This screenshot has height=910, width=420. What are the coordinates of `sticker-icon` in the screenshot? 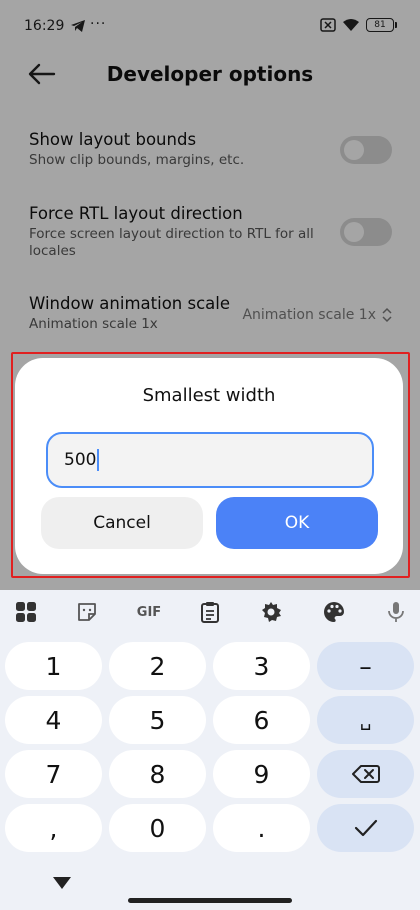 It's located at (87, 612).